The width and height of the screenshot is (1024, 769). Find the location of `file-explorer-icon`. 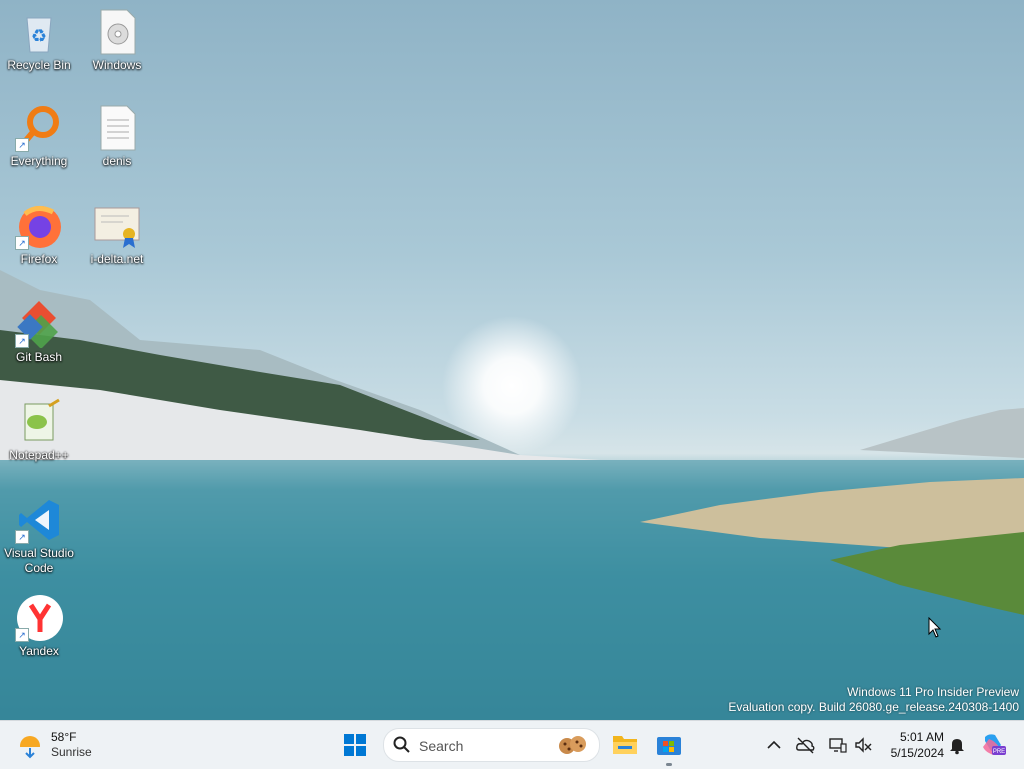

file-explorer-icon is located at coordinates (625, 745).